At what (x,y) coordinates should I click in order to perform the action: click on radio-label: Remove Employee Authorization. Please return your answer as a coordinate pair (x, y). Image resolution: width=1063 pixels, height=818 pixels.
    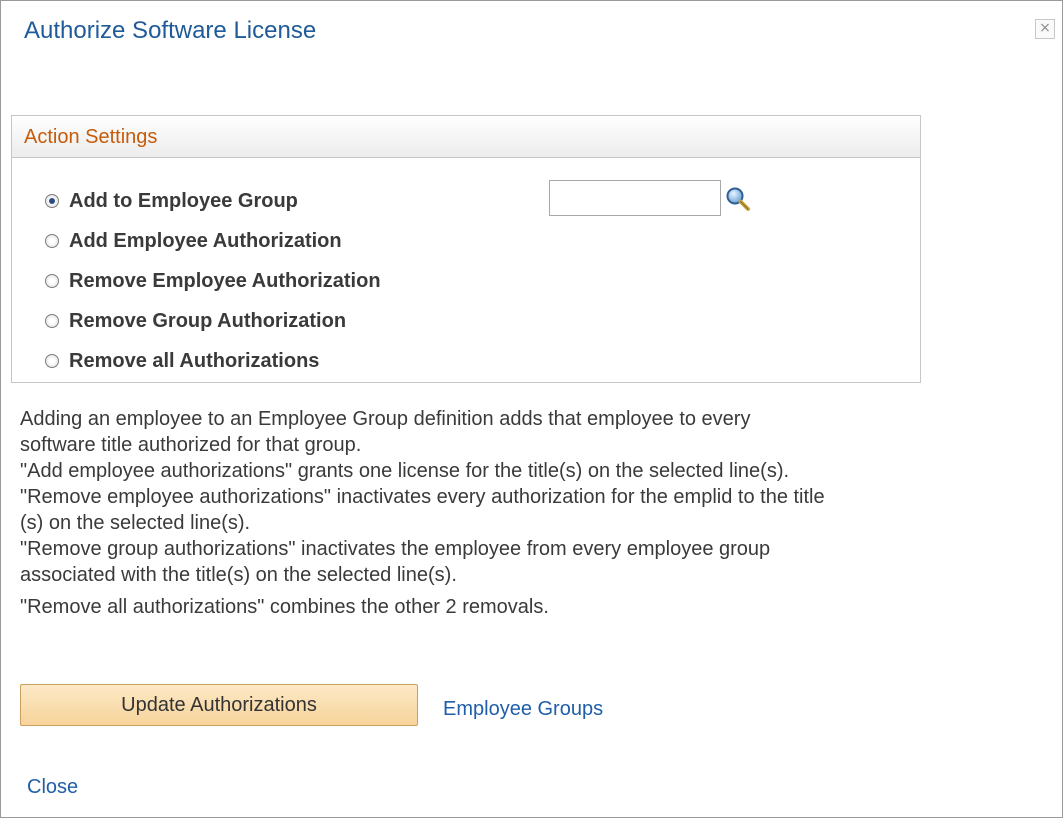
    Looking at the image, I should click on (225, 280).